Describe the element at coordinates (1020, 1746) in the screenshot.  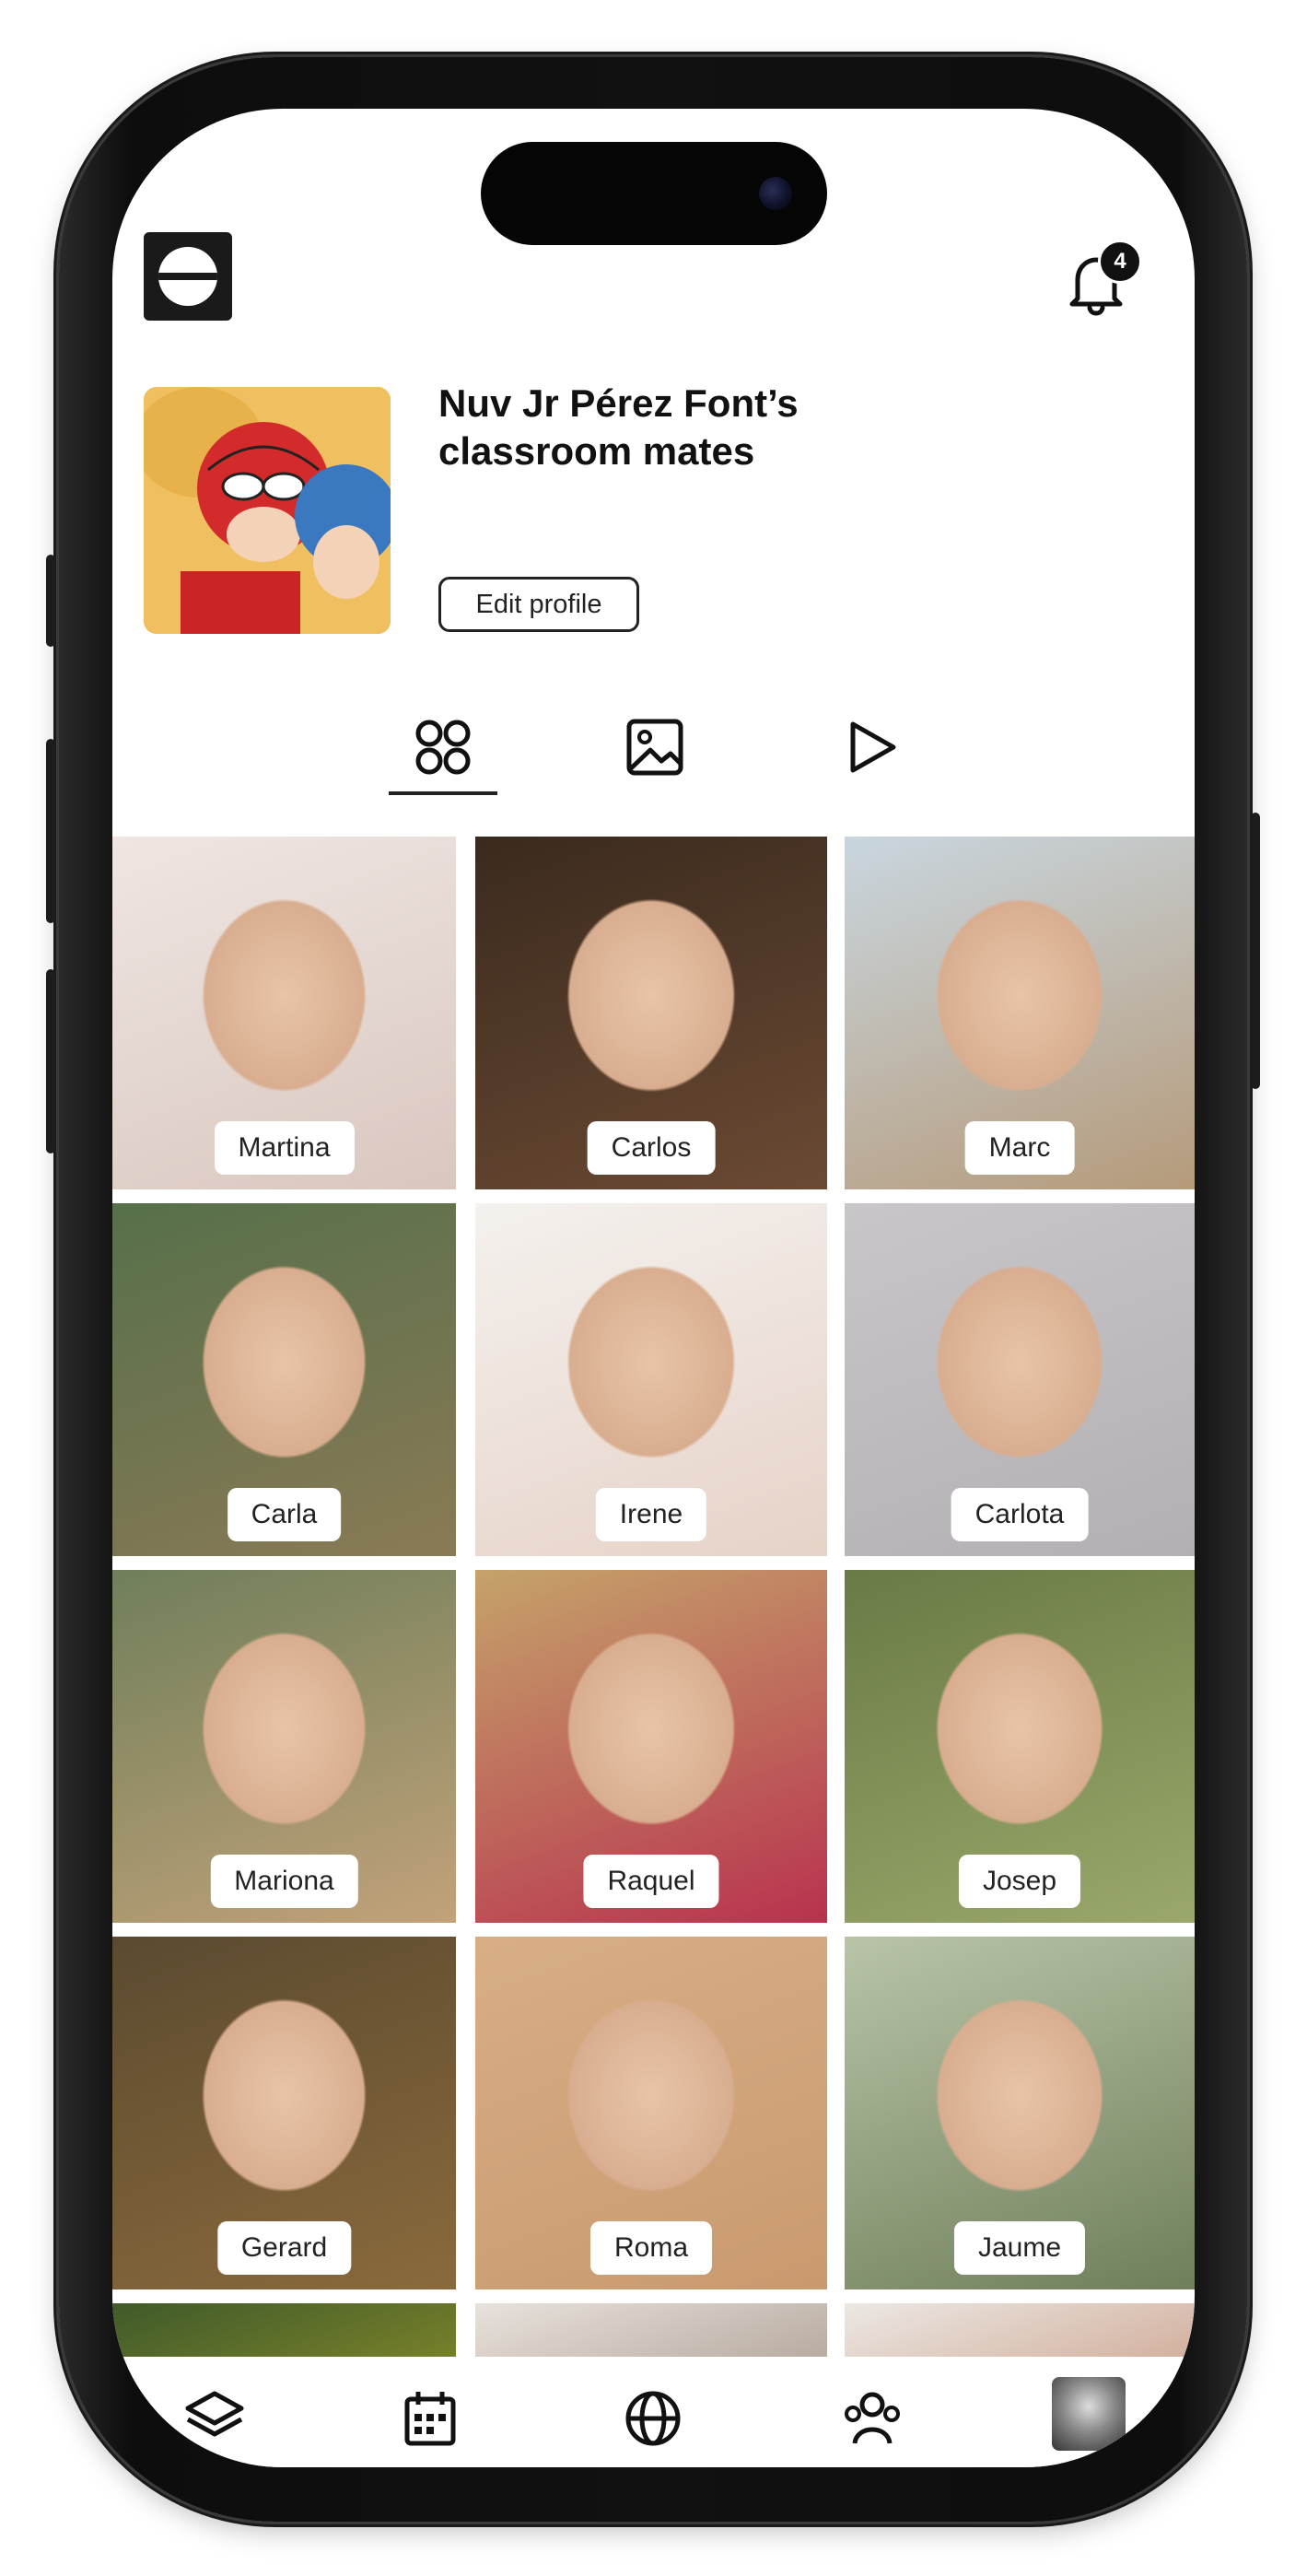
I see `classmate-tile: Josep` at that location.